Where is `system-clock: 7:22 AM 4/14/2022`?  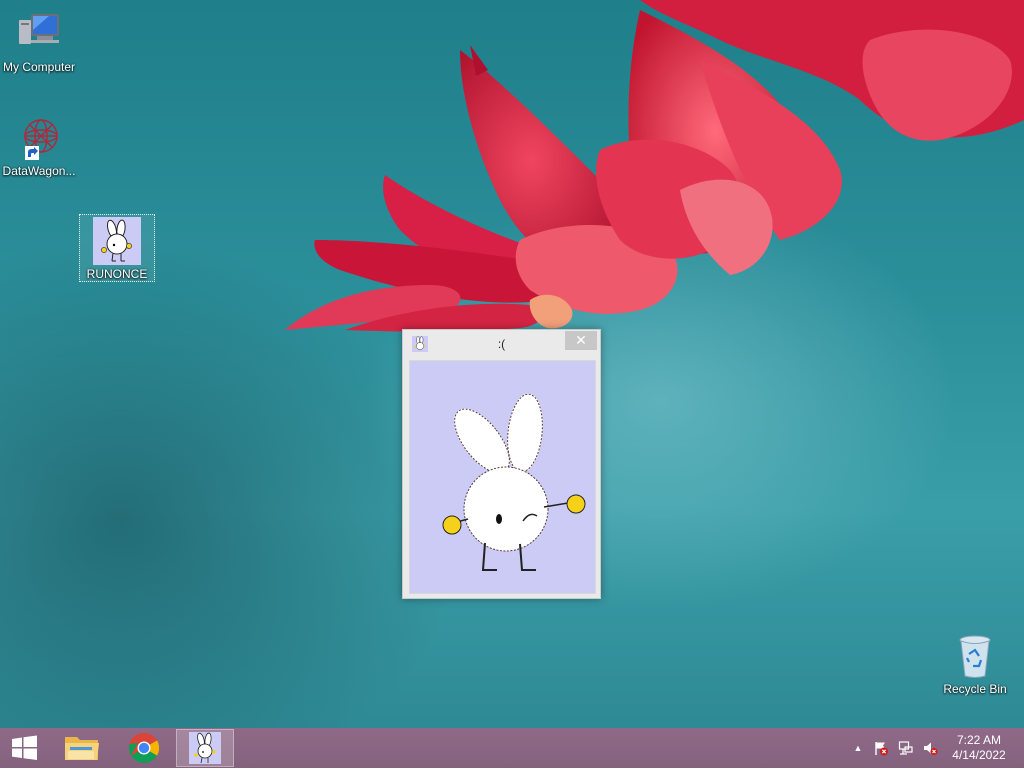
system-clock: 7:22 AM 4/14/2022 is located at coordinates (979, 748).